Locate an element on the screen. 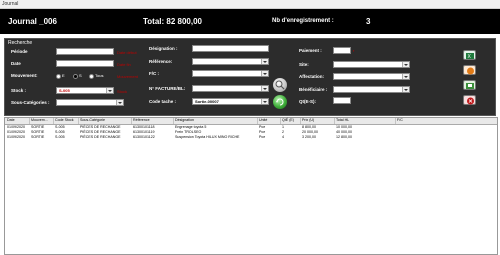 The height and width of the screenshot is (255, 500). print-icon is located at coordinates (470, 86).